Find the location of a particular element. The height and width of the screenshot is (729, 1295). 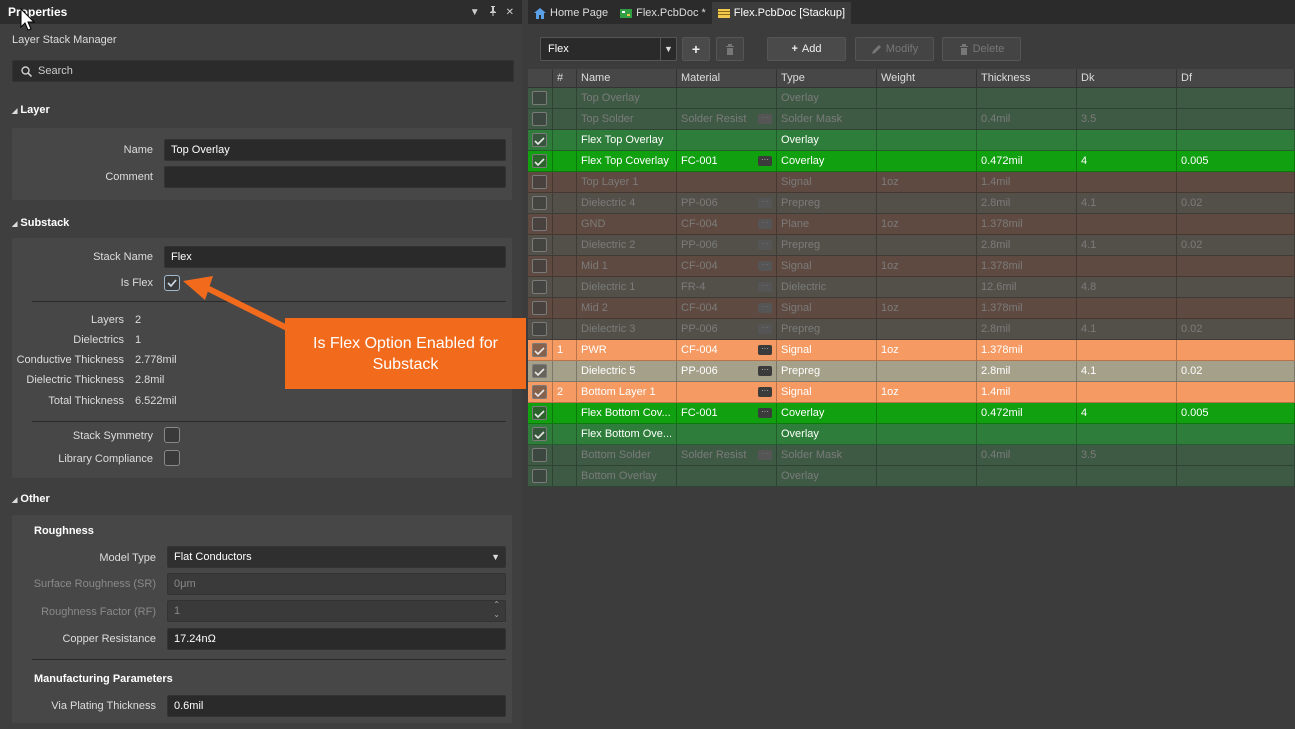

layer-type-cell: Plane is located at coordinates (827, 224).